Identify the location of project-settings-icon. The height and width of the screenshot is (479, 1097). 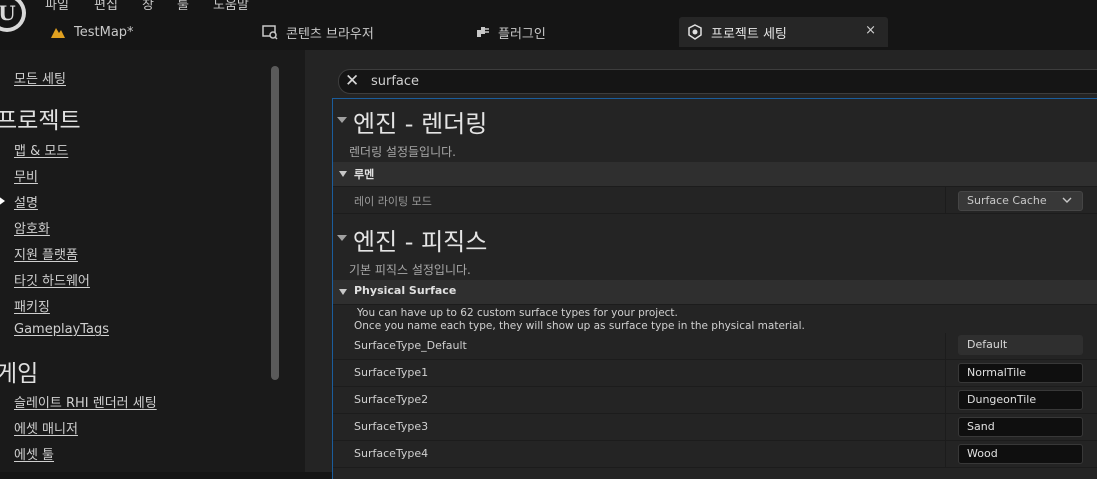
(695, 32).